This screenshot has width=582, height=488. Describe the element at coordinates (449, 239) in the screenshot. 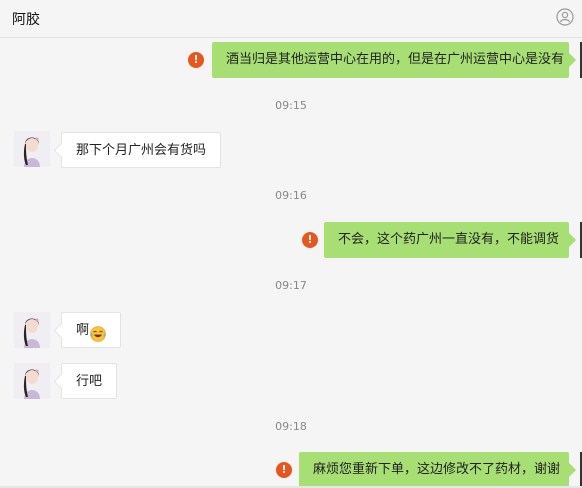

I see `message-text: 不会，这个药广州一直没有，不能调货` at that location.